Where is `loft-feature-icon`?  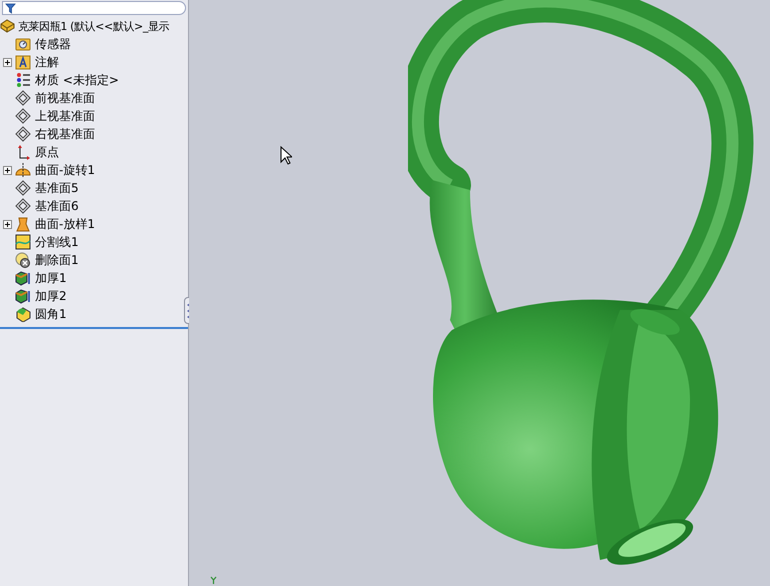 loft-feature-icon is located at coordinates (23, 224).